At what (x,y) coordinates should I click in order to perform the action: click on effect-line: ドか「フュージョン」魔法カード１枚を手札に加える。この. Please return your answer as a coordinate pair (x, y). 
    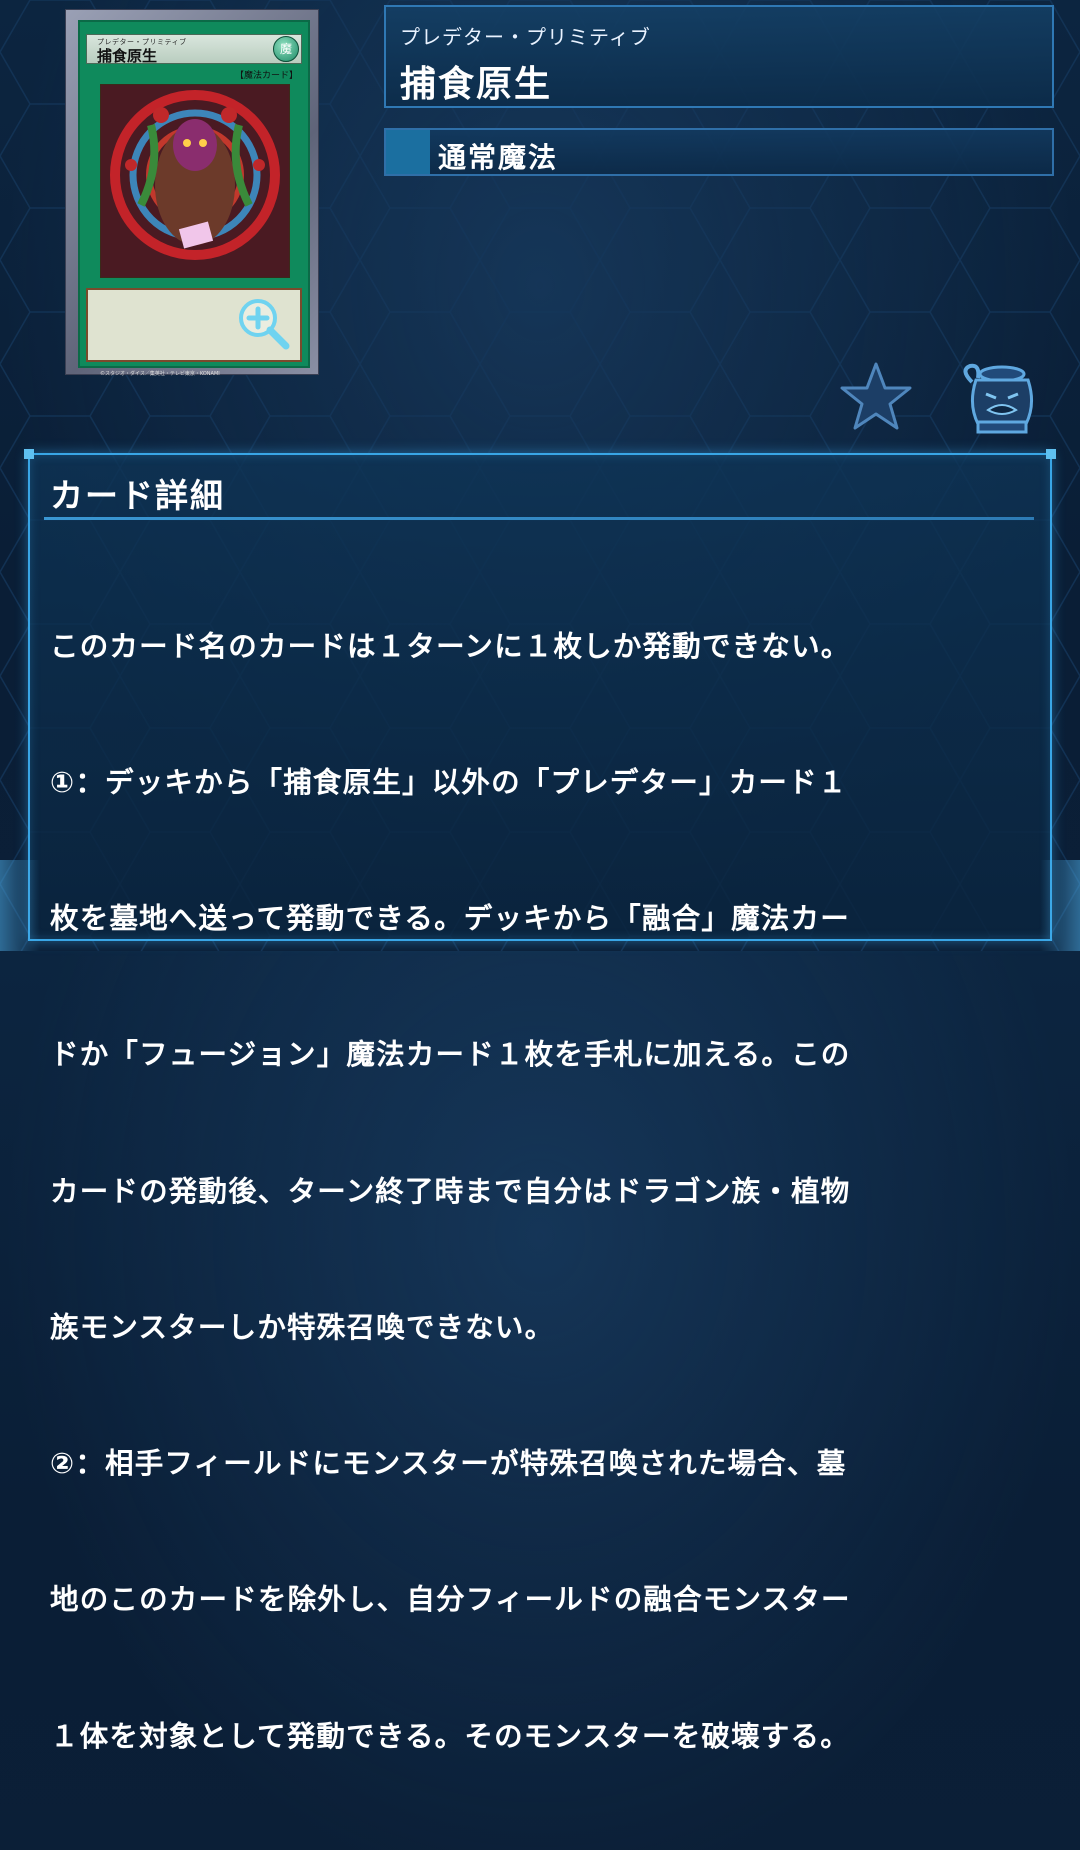
    Looking at the image, I should click on (450, 1055).